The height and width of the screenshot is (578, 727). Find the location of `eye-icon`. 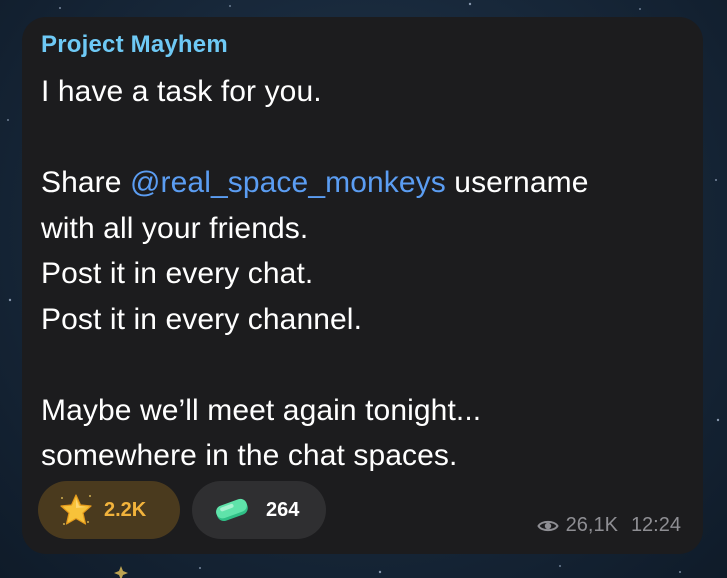

eye-icon is located at coordinates (548, 525).